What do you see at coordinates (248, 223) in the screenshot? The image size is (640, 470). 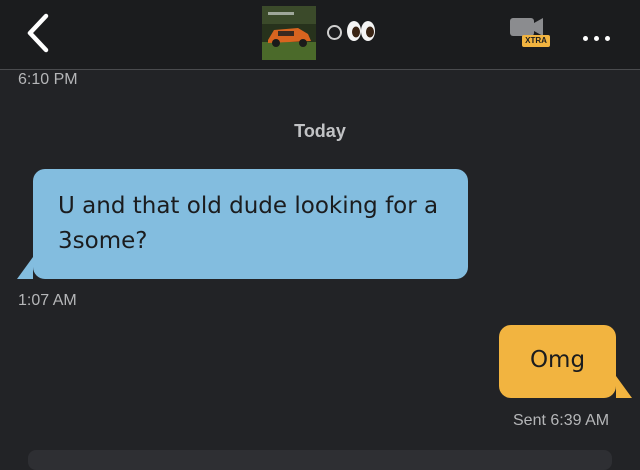 I see `message-text: U and that old dude looking for a 3some?` at bounding box center [248, 223].